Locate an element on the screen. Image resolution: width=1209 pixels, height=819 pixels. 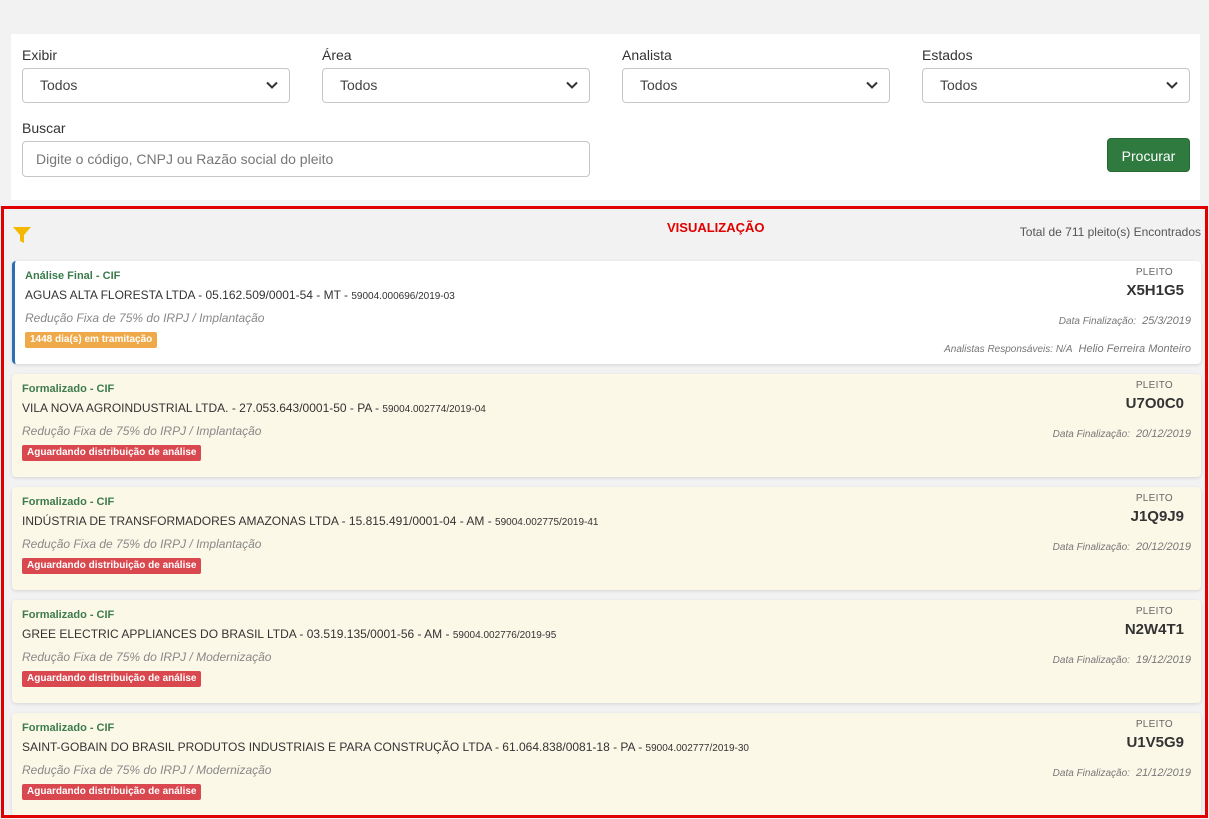
tramitacao-badge: 1448 dia(s) em tramitação is located at coordinates (91, 340).